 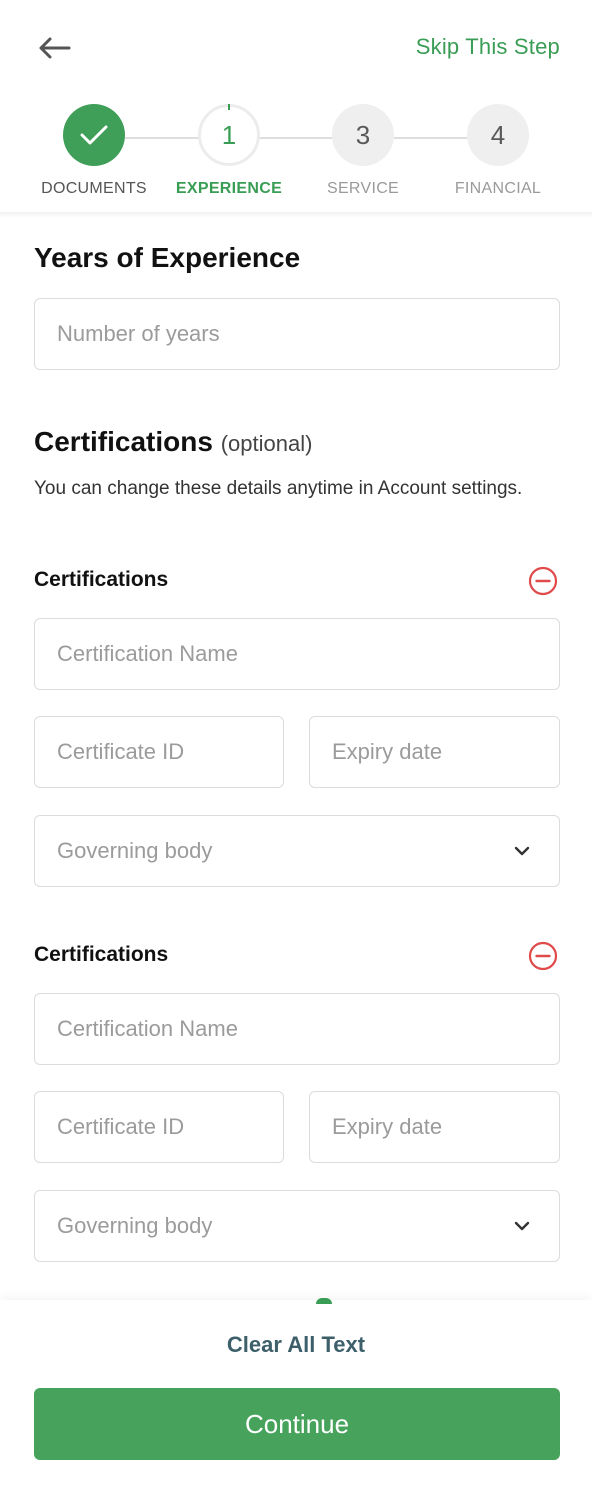 What do you see at coordinates (266, 443) in the screenshot?
I see `optional-label: (optional)` at bounding box center [266, 443].